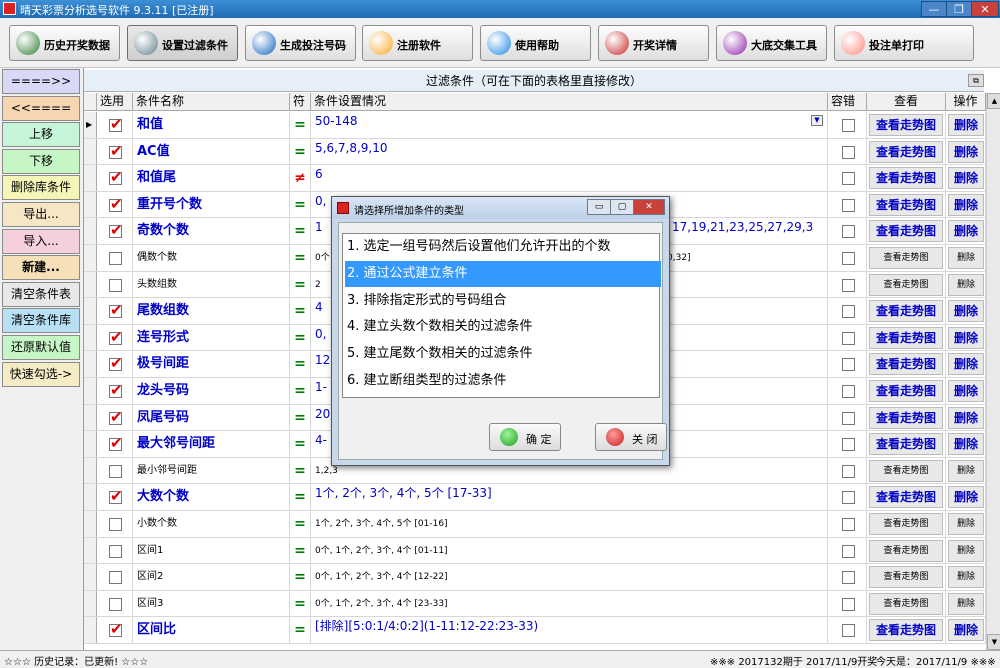  What do you see at coordinates (211, 577) in the screenshot?
I see `condition-name: 区间2` at bounding box center [211, 577].